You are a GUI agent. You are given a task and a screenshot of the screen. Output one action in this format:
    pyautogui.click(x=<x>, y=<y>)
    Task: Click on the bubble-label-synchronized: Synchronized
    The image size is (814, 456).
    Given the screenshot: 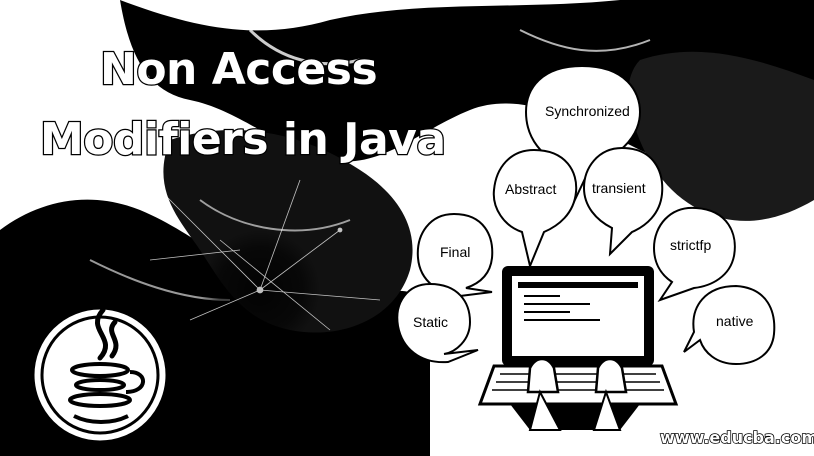 What is the action you would take?
    pyautogui.click(x=587, y=111)
    